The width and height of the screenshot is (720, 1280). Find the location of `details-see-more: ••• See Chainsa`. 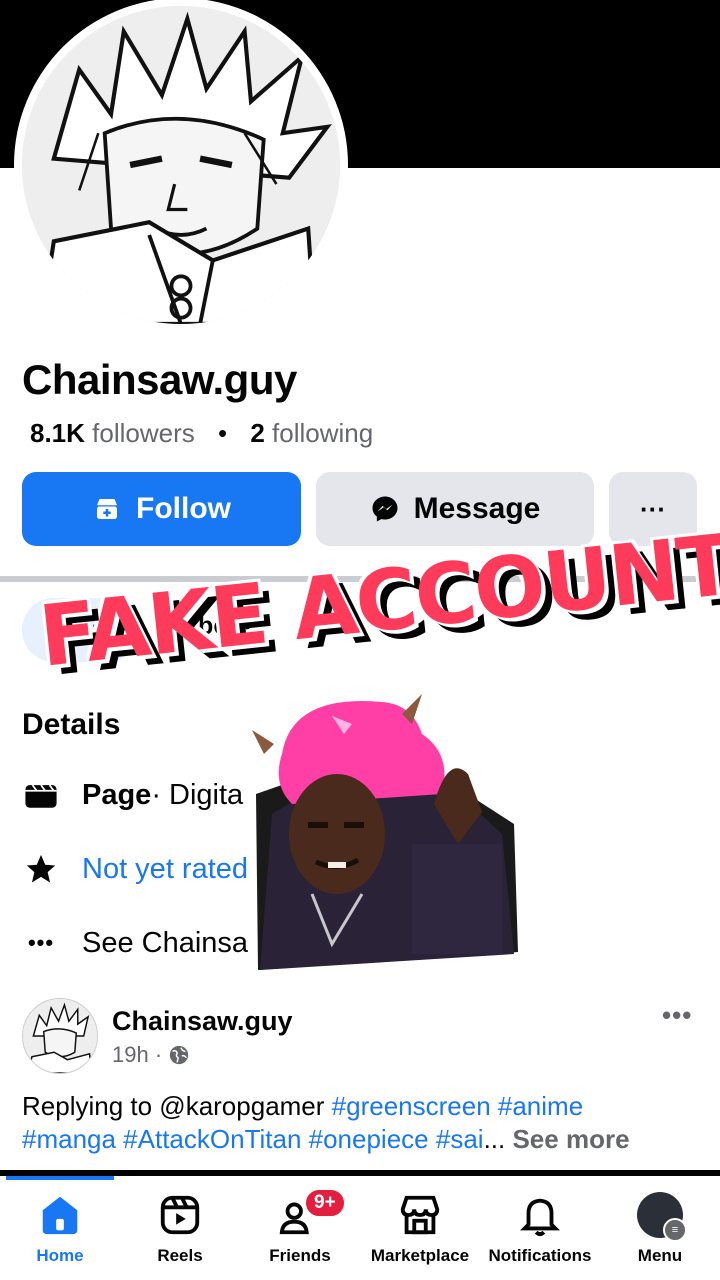

details-see-more: ••• See Chainsa is located at coordinates (135, 943).